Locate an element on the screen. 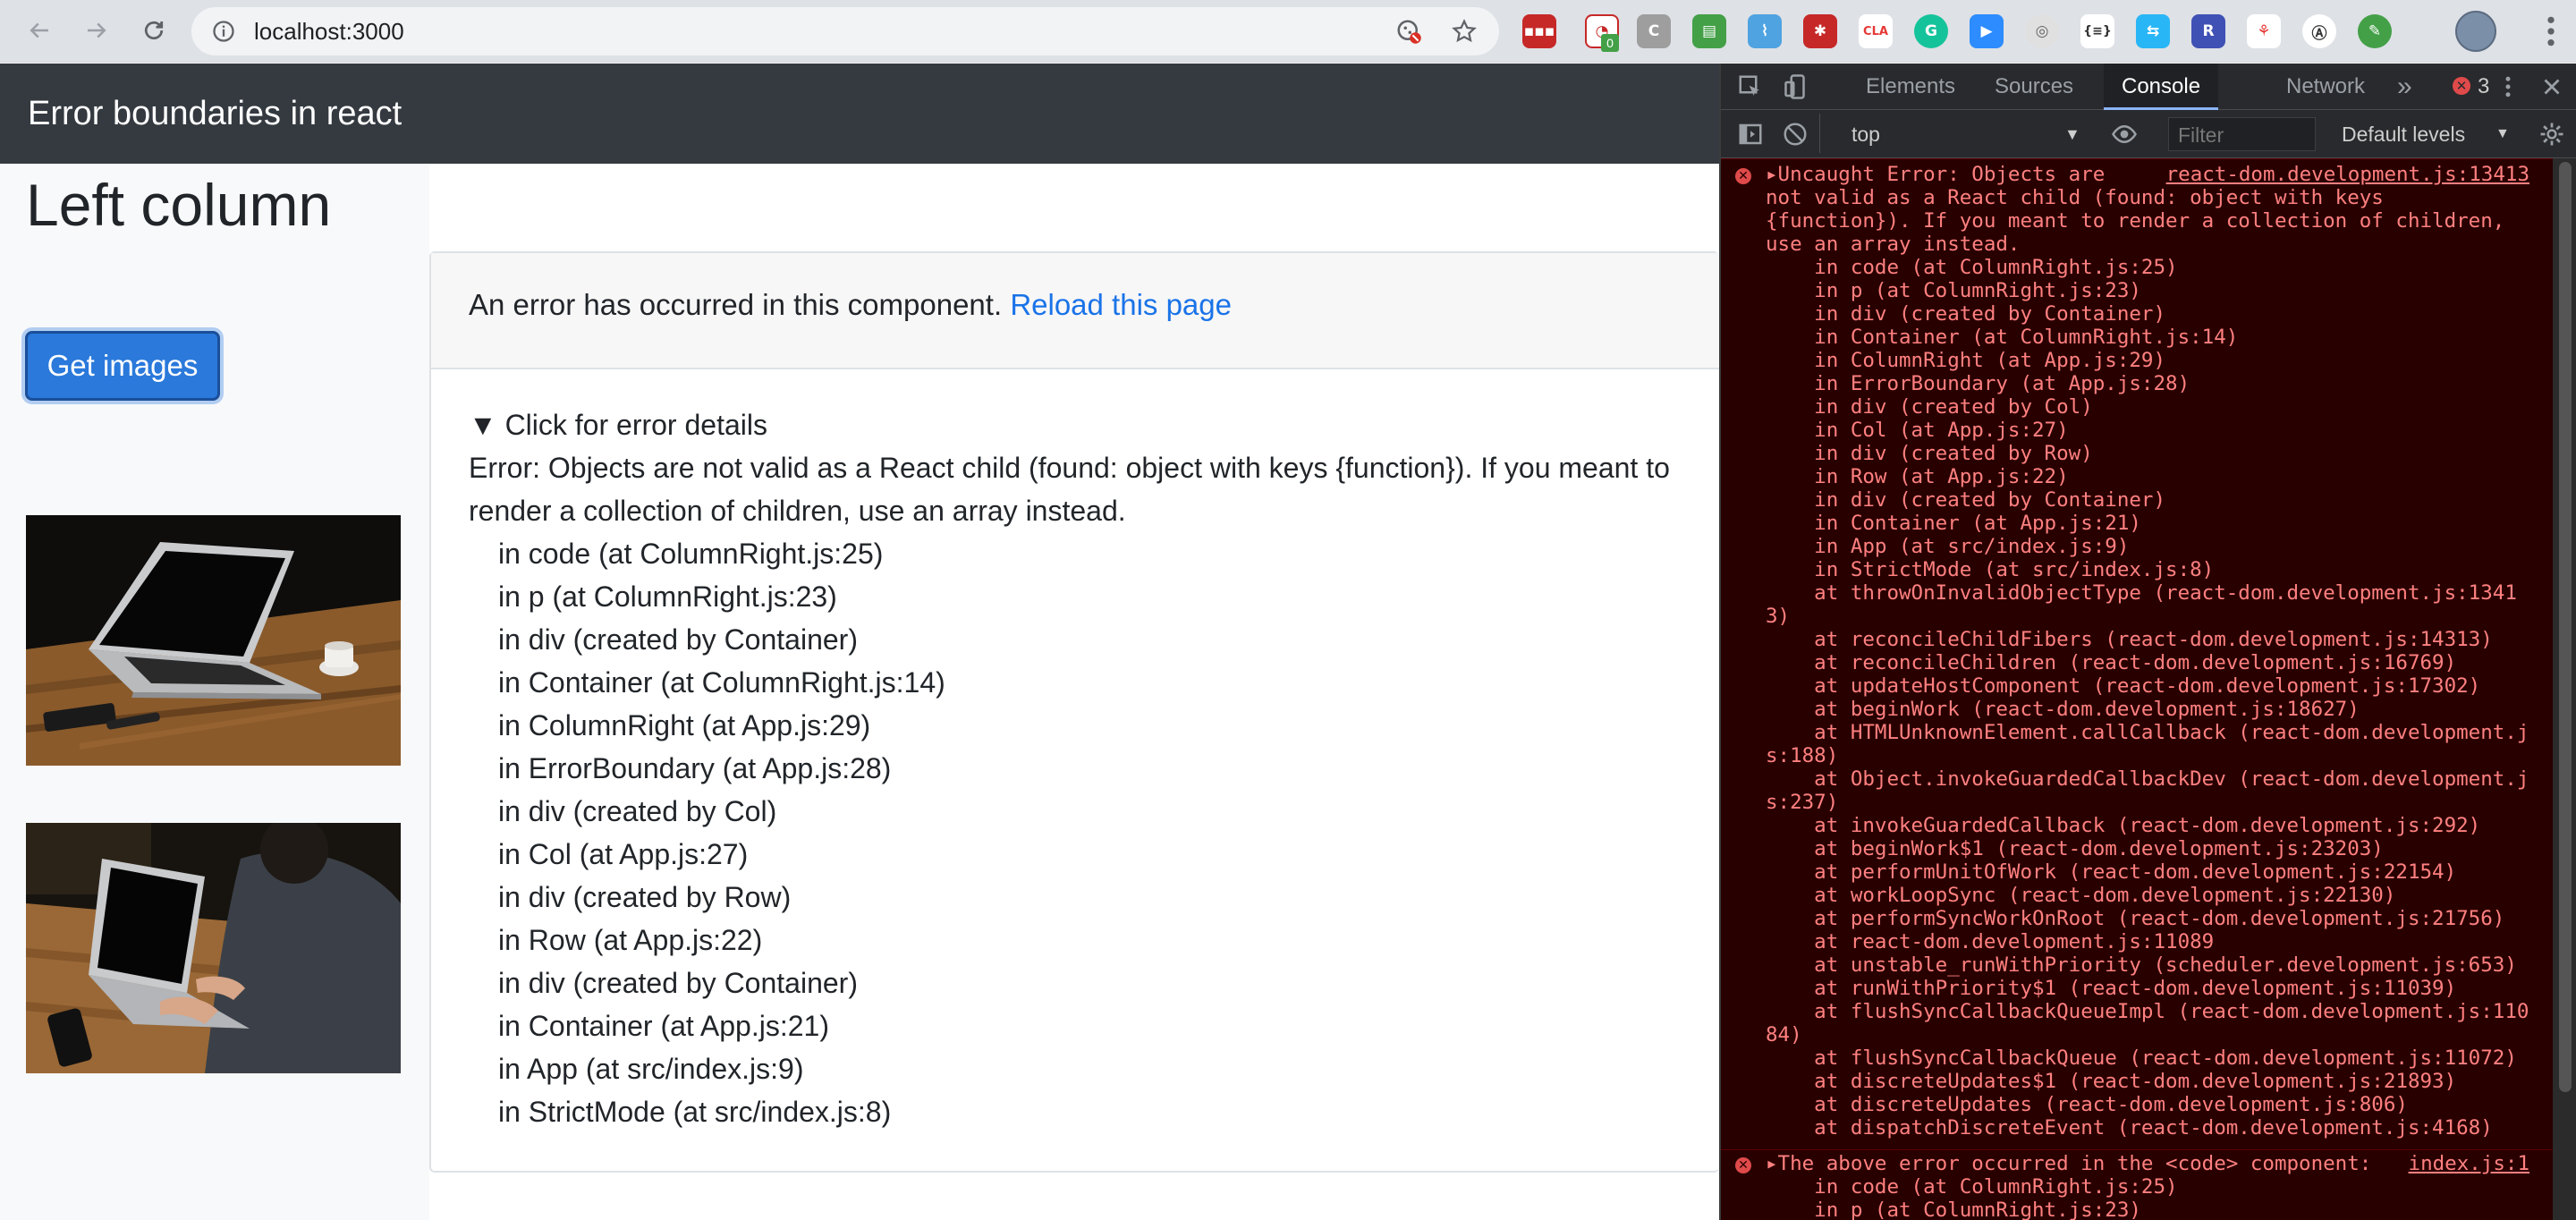  bookmark-star-icon is located at coordinates (1464, 31).